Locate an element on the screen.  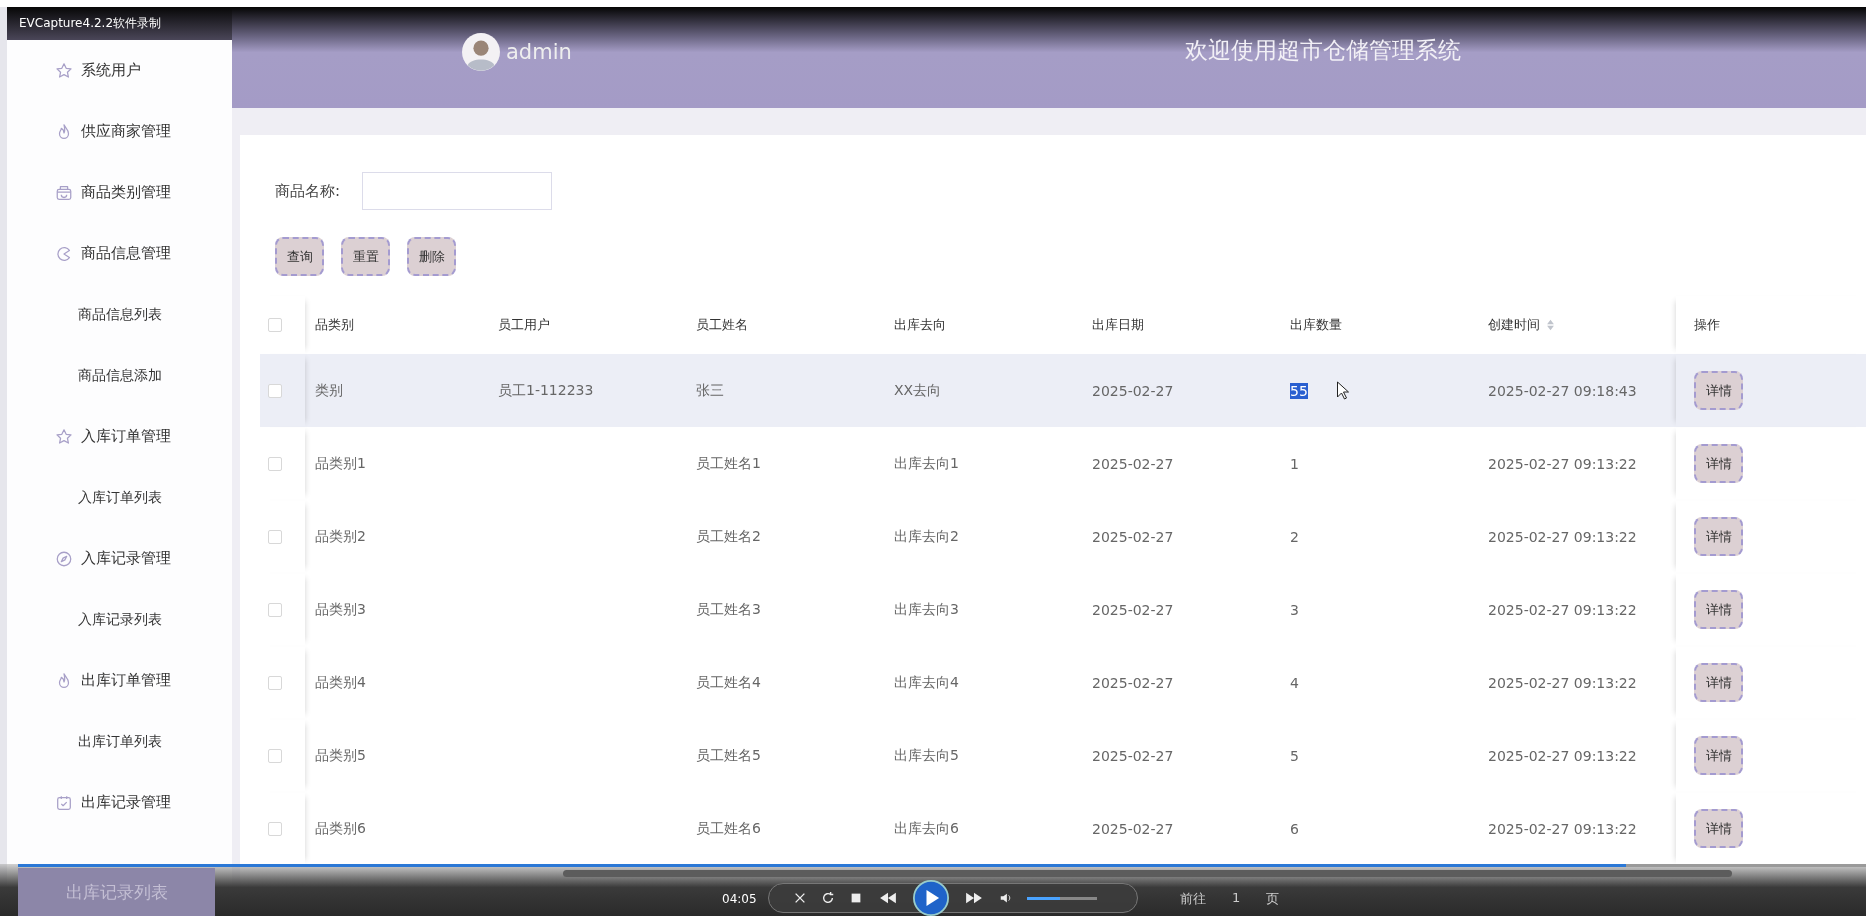
menu-item: 入库记录管理 is located at coordinates (119, 558).